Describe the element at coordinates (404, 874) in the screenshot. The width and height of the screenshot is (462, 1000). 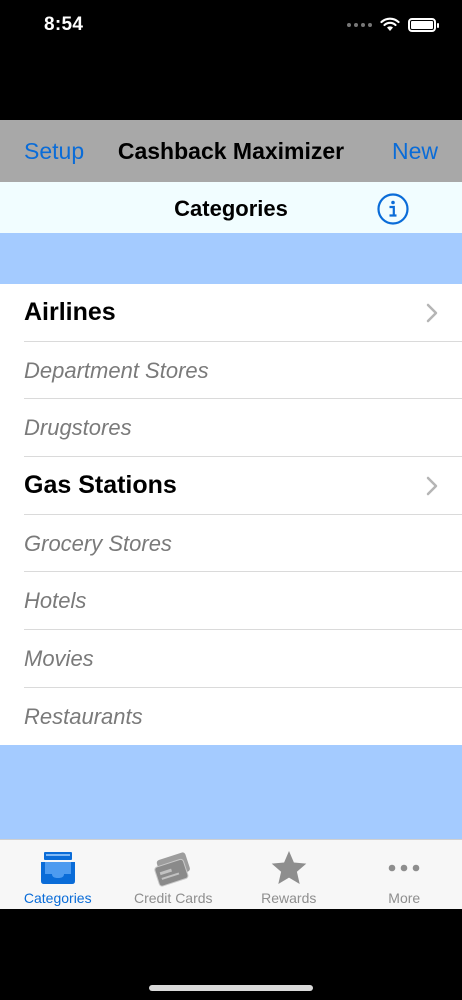
I see `tab-more: More` at that location.